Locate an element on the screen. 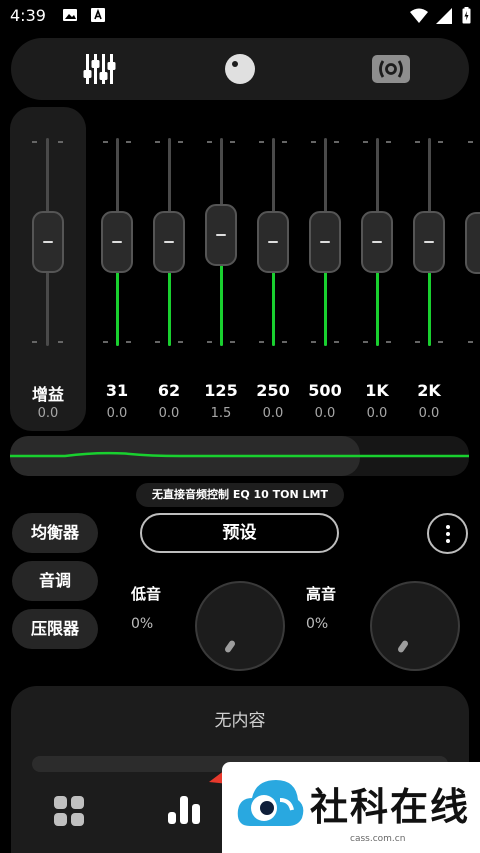 The height and width of the screenshot is (853, 480). band-frequency-label: 62 is located at coordinates (169, 390).